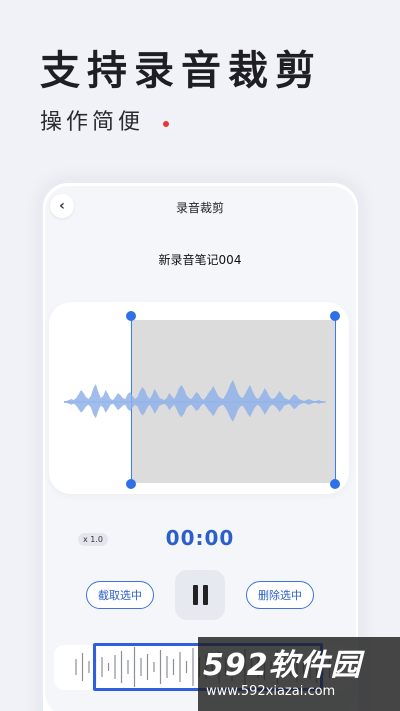  What do you see at coordinates (280, 595) in the screenshot?
I see `delete-selection-button: 删除选中` at bounding box center [280, 595].